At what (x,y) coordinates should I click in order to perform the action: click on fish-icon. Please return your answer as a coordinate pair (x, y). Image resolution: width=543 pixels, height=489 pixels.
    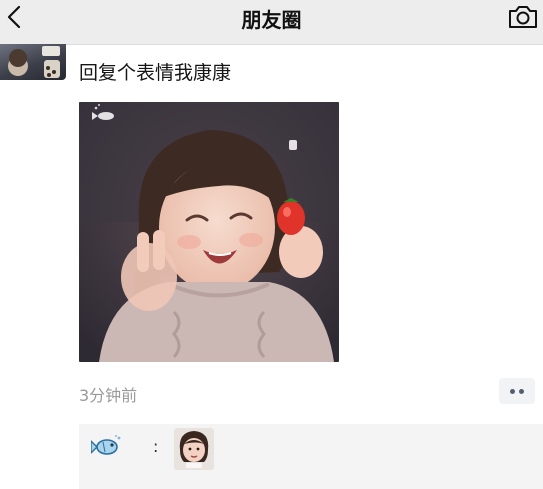
    Looking at the image, I should click on (106, 446).